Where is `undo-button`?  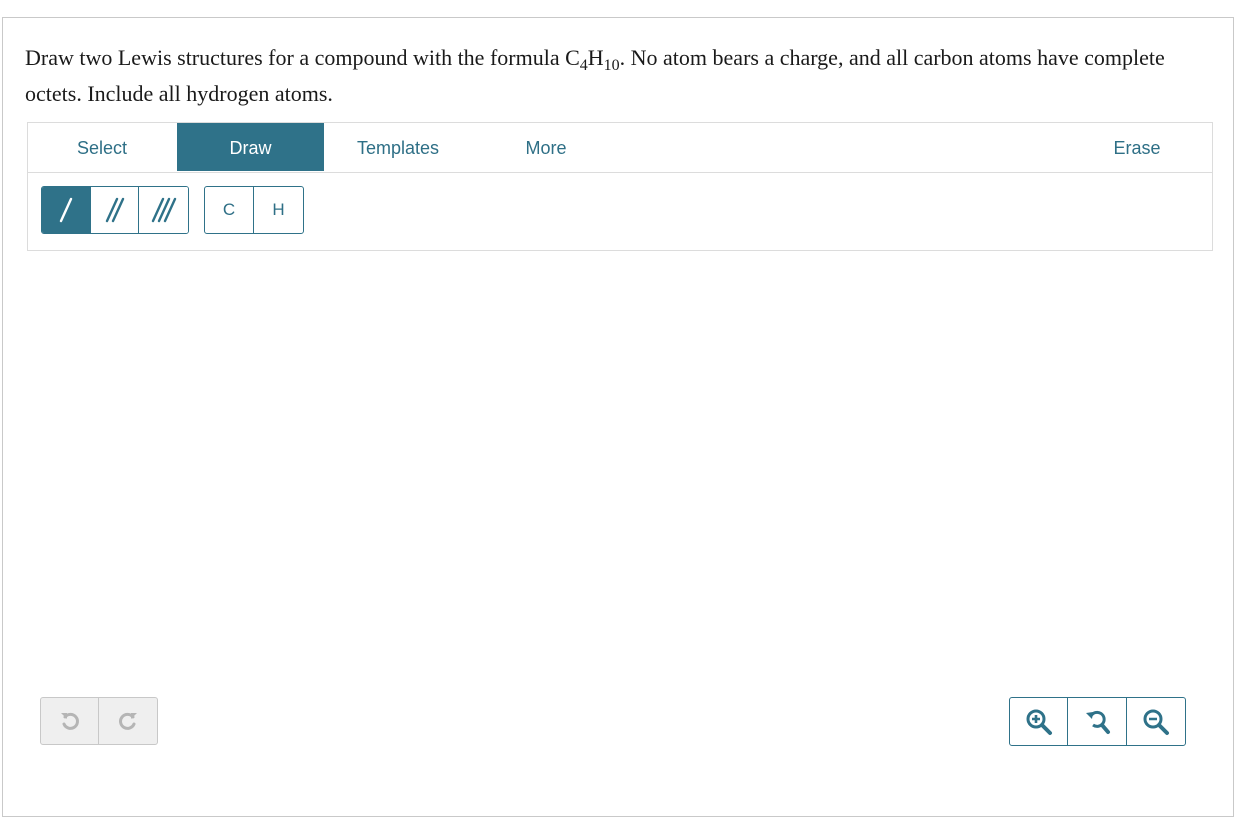
undo-button is located at coordinates (70, 721).